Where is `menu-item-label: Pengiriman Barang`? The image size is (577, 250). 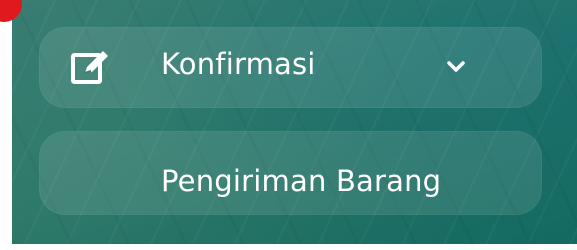
menu-item-label: Pengiriman Barang is located at coordinates (301, 181).